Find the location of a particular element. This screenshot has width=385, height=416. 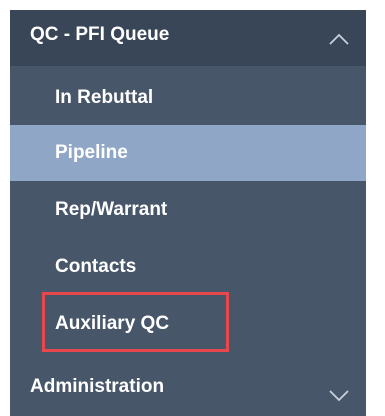

highlight-annotation-box is located at coordinates (135, 322).